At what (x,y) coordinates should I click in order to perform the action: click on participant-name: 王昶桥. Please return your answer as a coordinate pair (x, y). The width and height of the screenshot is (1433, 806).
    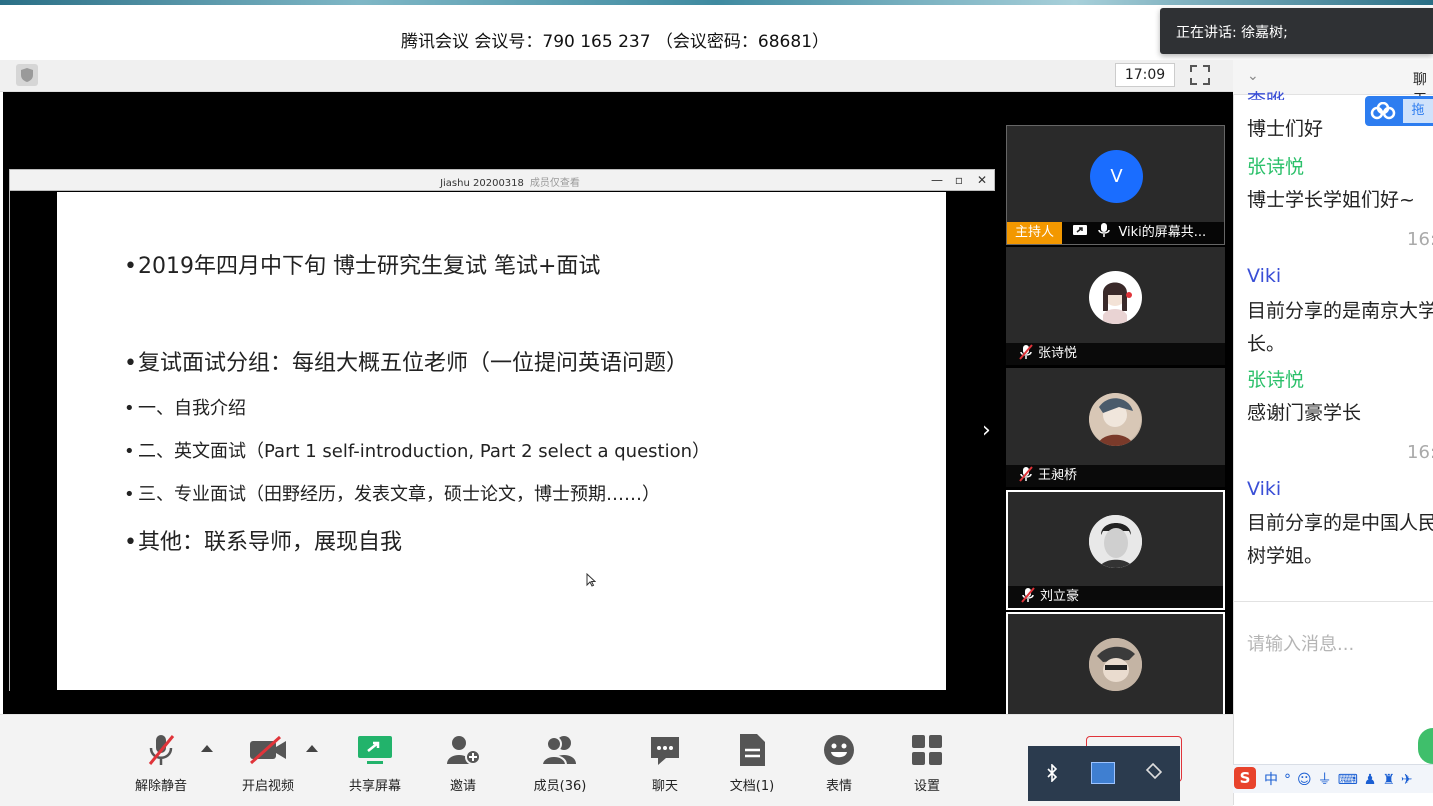
    Looking at the image, I should click on (1058, 475).